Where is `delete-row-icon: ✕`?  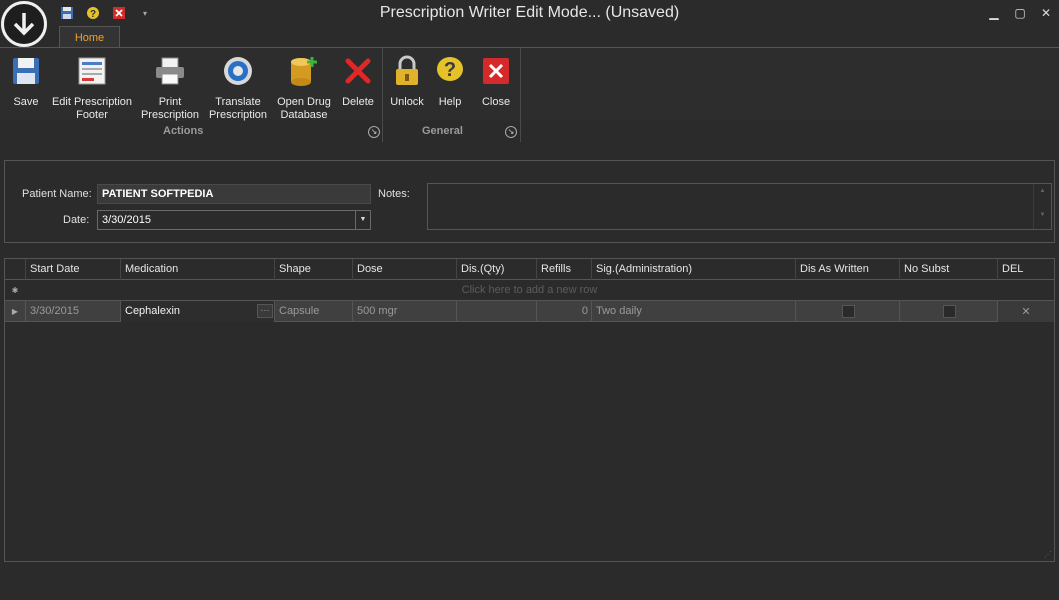 delete-row-icon: ✕ is located at coordinates (1026, 312).